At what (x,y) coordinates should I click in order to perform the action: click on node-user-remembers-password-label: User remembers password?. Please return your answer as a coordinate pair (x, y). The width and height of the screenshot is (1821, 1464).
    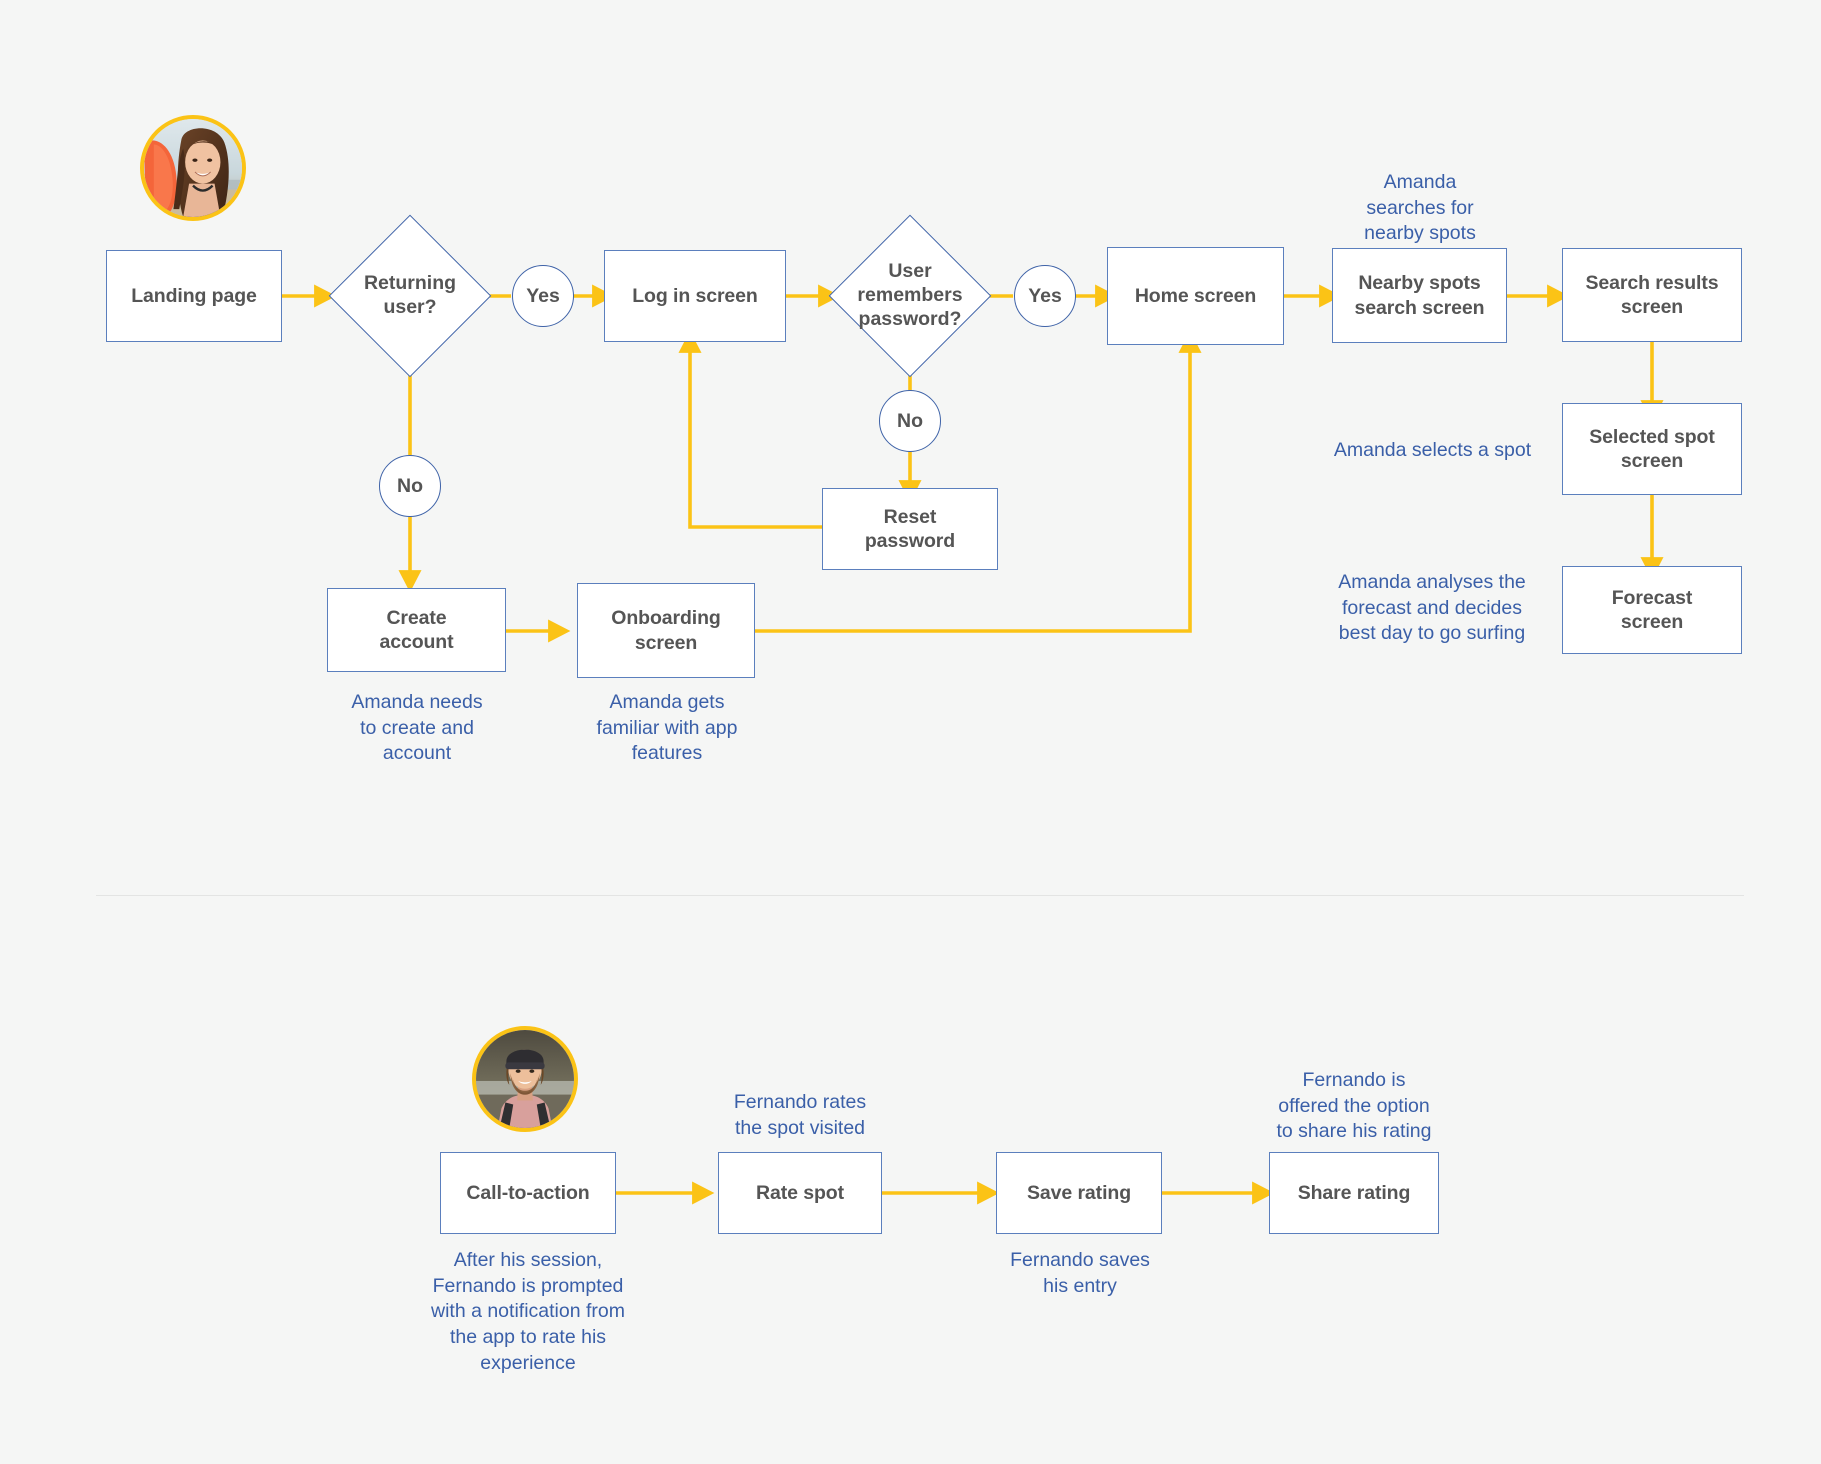
    Looking at the image, I should click on (910, 295).